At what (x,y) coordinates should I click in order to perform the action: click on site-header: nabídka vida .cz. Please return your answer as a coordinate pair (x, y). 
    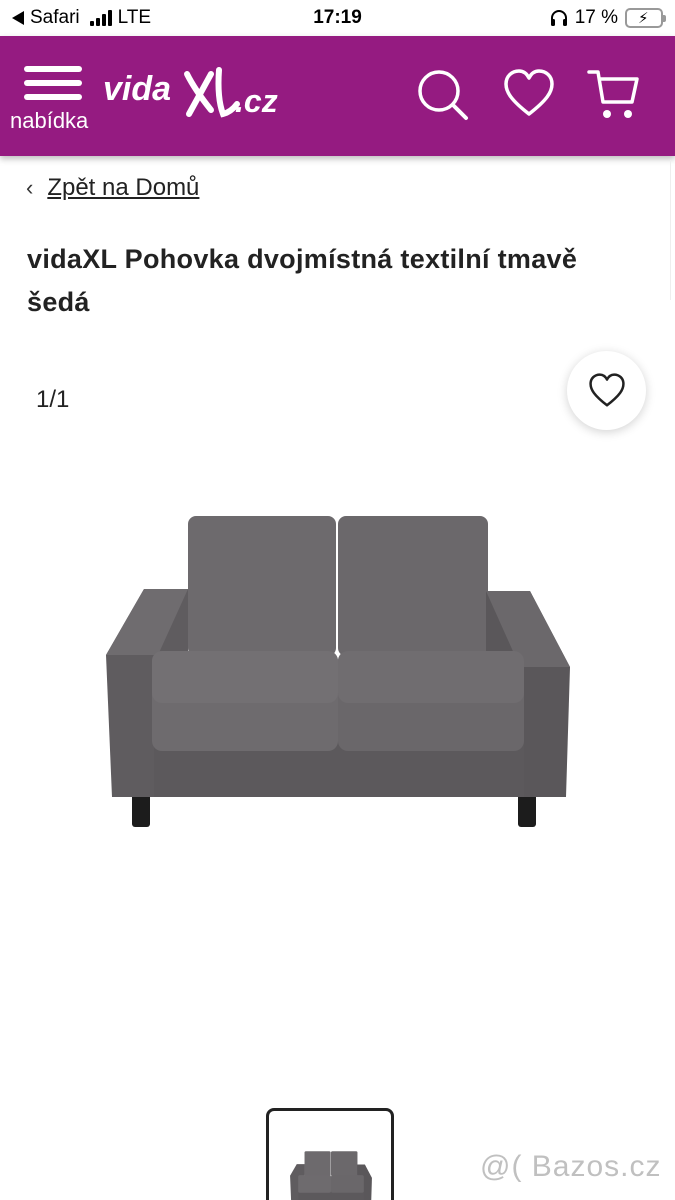
    Looking at the image, I should click on (337, 96).